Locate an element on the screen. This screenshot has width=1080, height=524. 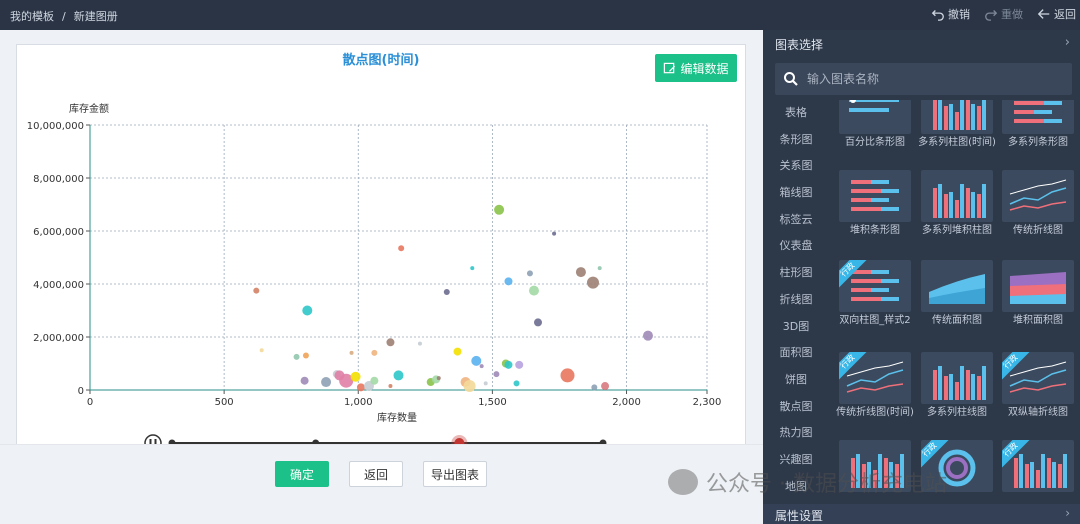
chart-template-tile: 行政 双向柱图_样式2 is located at coordinates (872, 304).